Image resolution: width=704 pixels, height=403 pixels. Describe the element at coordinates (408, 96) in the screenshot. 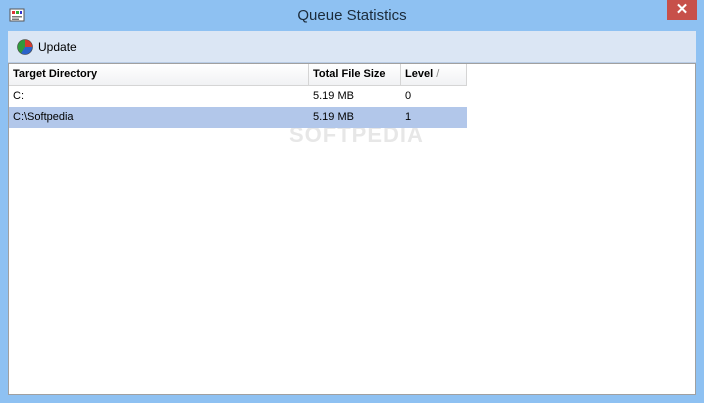

I see `cell-level: 0` at that location.